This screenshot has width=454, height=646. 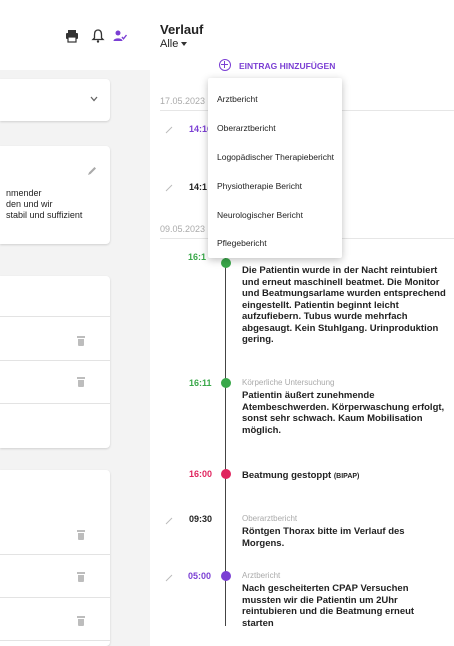 I want to click on printer-icon, so click(x=72, y=36).